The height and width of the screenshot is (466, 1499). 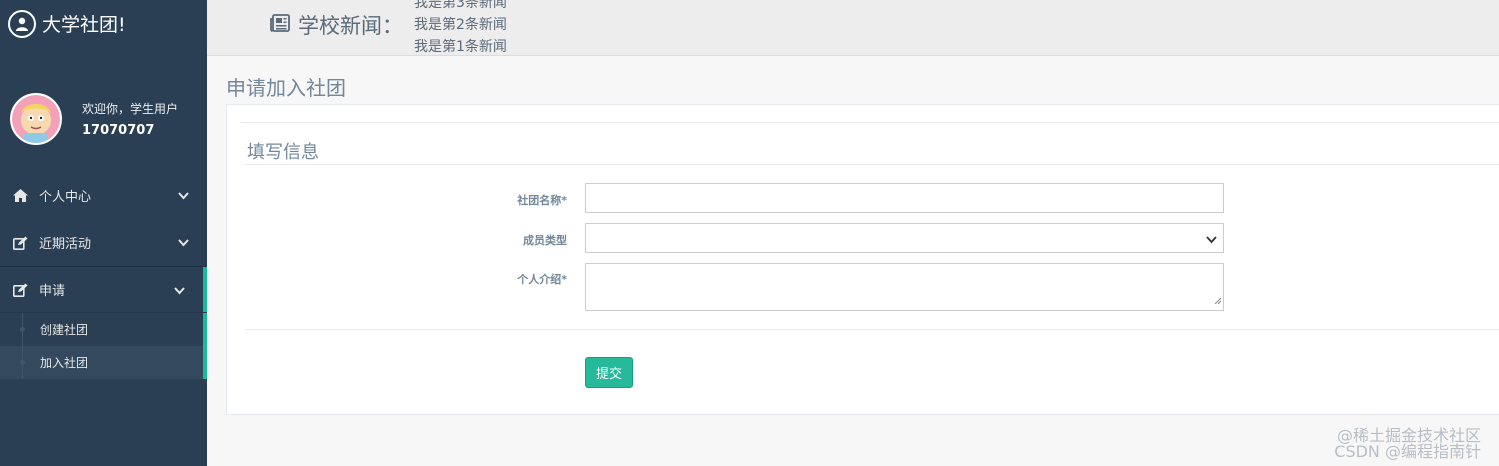 What do you see at coordinates (1218, 298) in the screenshot?
I see `resize-handle-icon` at bounding box center [1218, 298].